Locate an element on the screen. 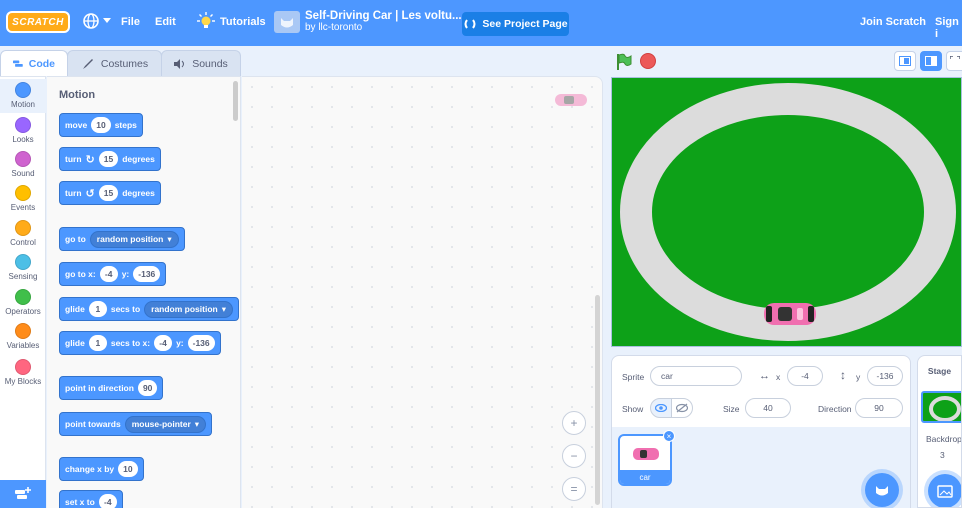  chevron-down-icon: ▾ is located at coordinates (169, 238).